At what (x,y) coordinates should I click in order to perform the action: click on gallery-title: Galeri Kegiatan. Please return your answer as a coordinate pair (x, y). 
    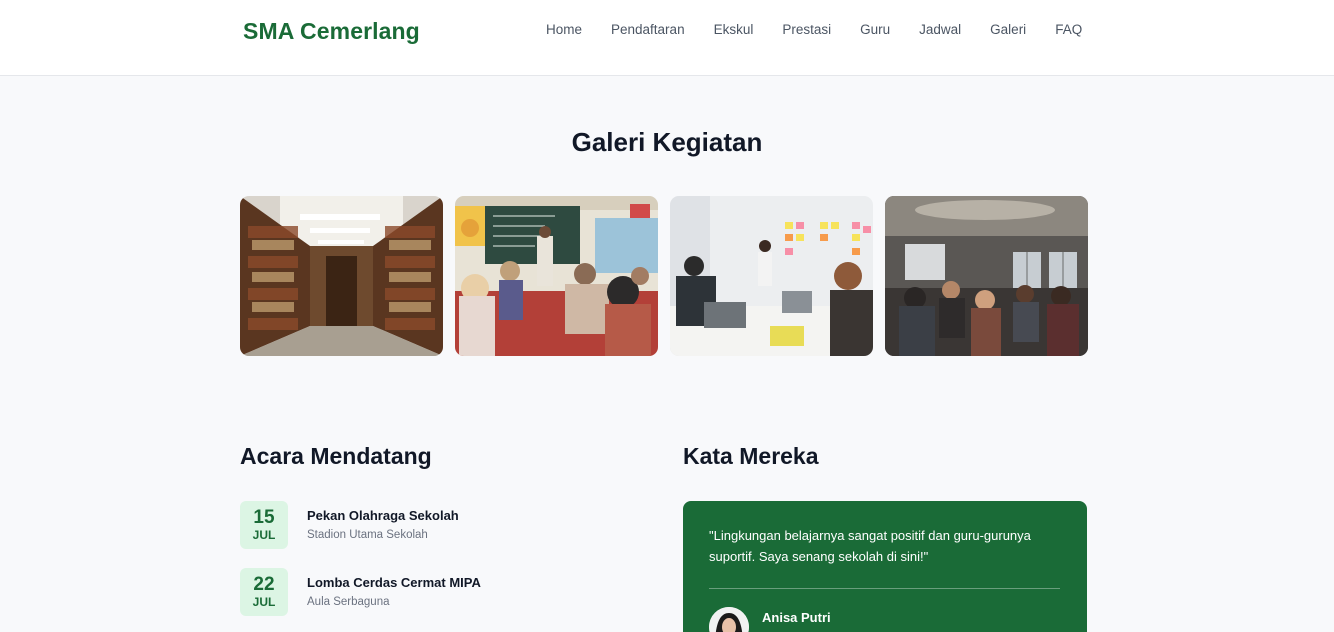
    Looking at the image, I should click on (667, 142).